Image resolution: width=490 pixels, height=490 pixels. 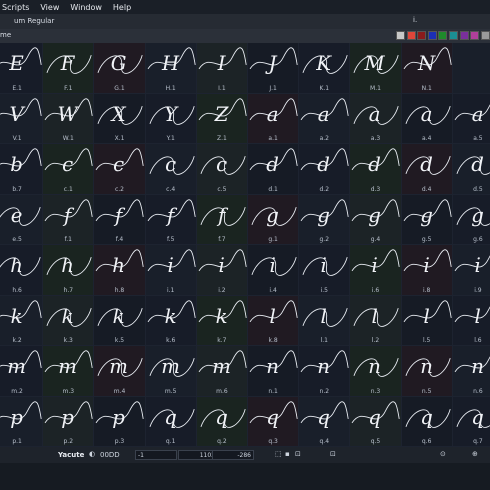 I want to click on glyph-cell: i i.6, so click(x=376, y=270).